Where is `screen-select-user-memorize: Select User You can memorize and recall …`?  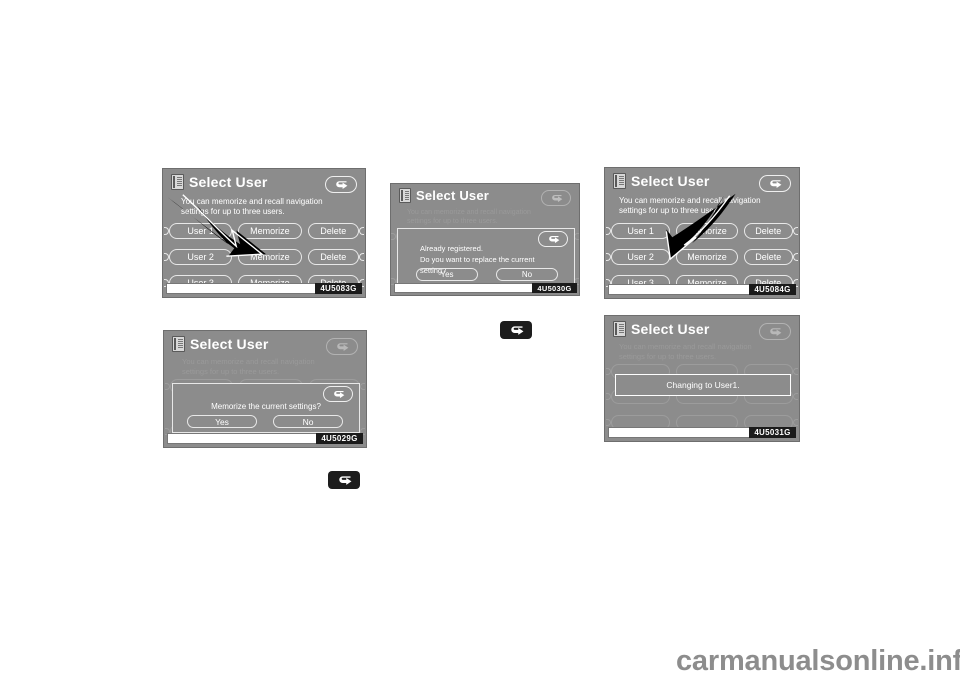 screen-select-user-memorize: Select User You can memorize and recall … is located at coordinates (702, 233).